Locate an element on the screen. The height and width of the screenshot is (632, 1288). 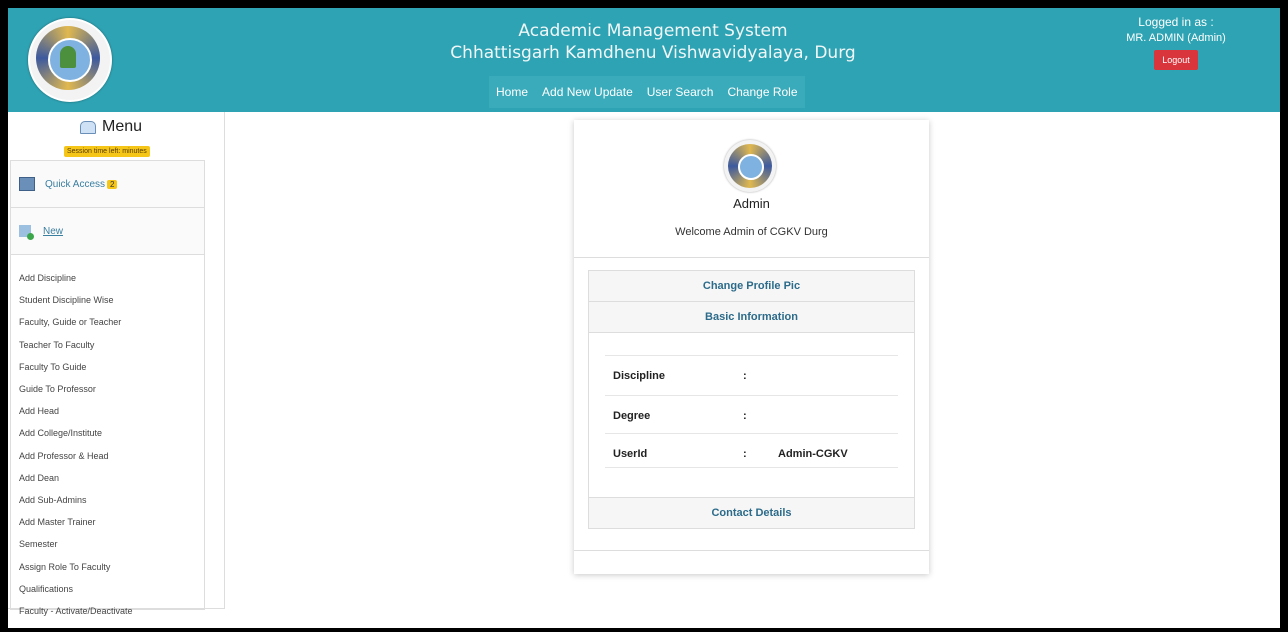
nav-home: Home is located at coordinates (512, 92).